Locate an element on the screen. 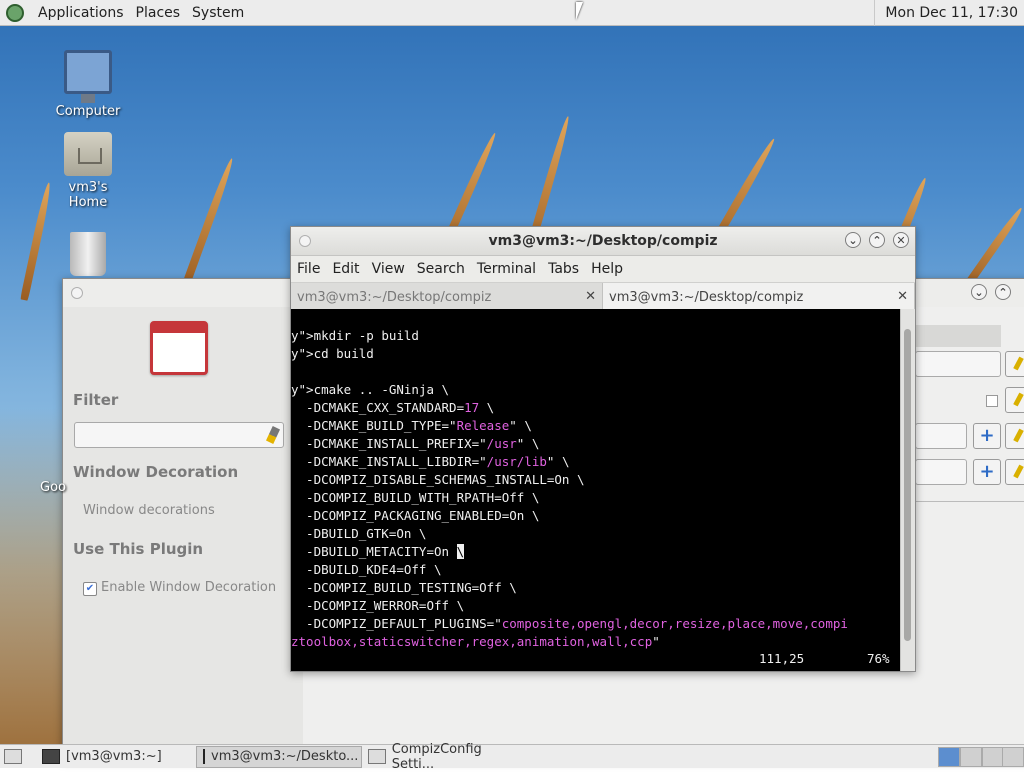 The width and height of the screenshot is (1024, 772). scroll-percent: 76% is located at coordinates (878, 658).